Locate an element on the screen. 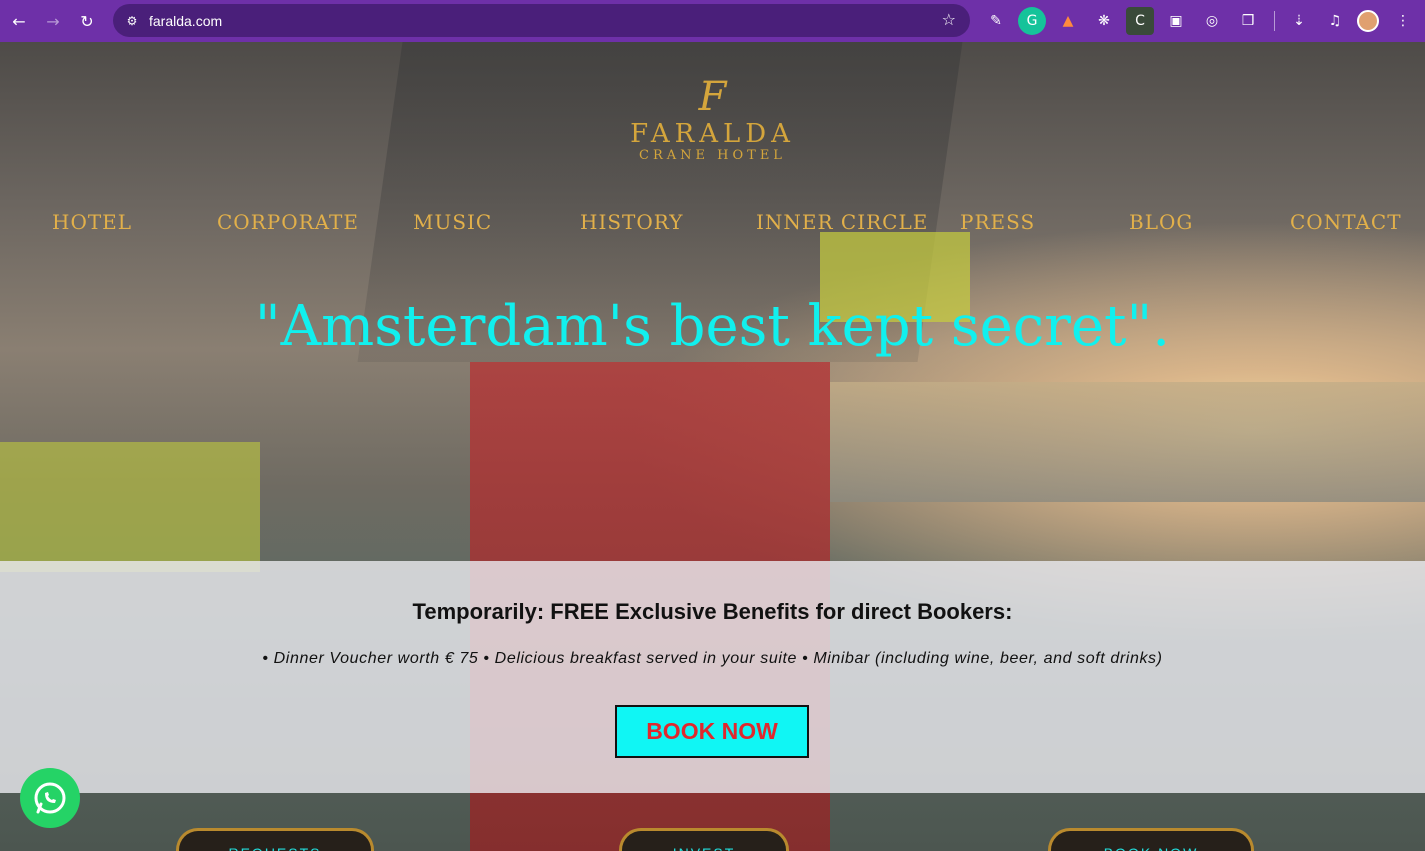  extension-target-icon: ◎ is located at coordinates (1212, 21).